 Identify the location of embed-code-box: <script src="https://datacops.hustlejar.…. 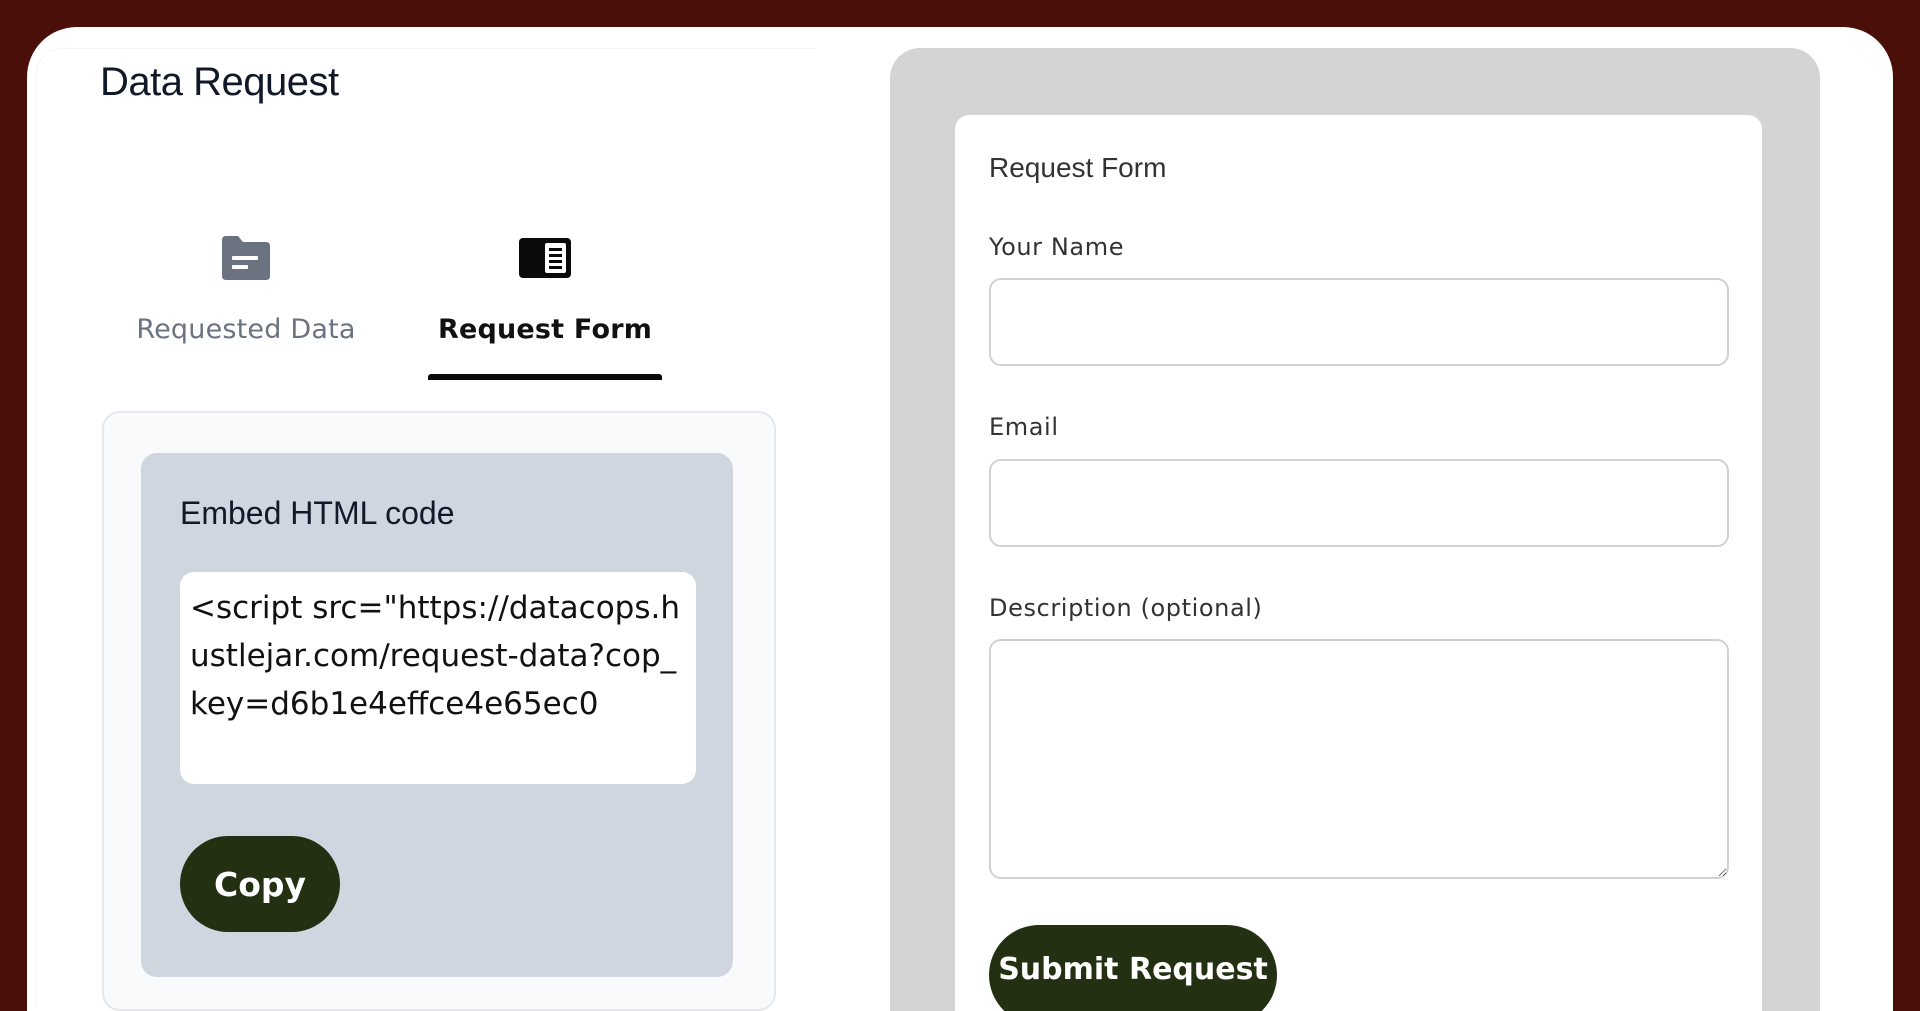
(438, 678).